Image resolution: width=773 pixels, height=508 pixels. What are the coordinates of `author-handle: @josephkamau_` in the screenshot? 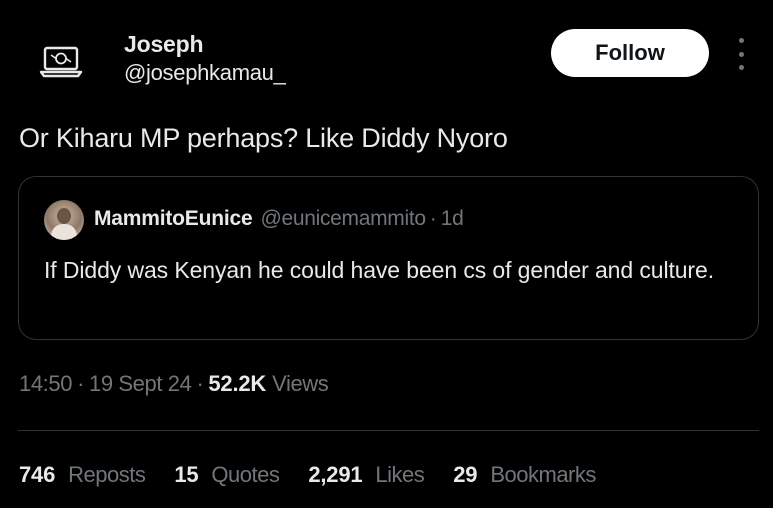 It's located at (205, 73).